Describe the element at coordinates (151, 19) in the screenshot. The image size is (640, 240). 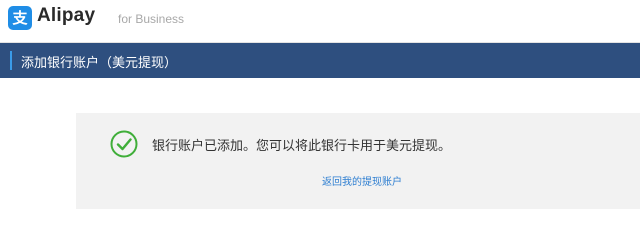
I see `brand-subtitle: for Business` at that location.